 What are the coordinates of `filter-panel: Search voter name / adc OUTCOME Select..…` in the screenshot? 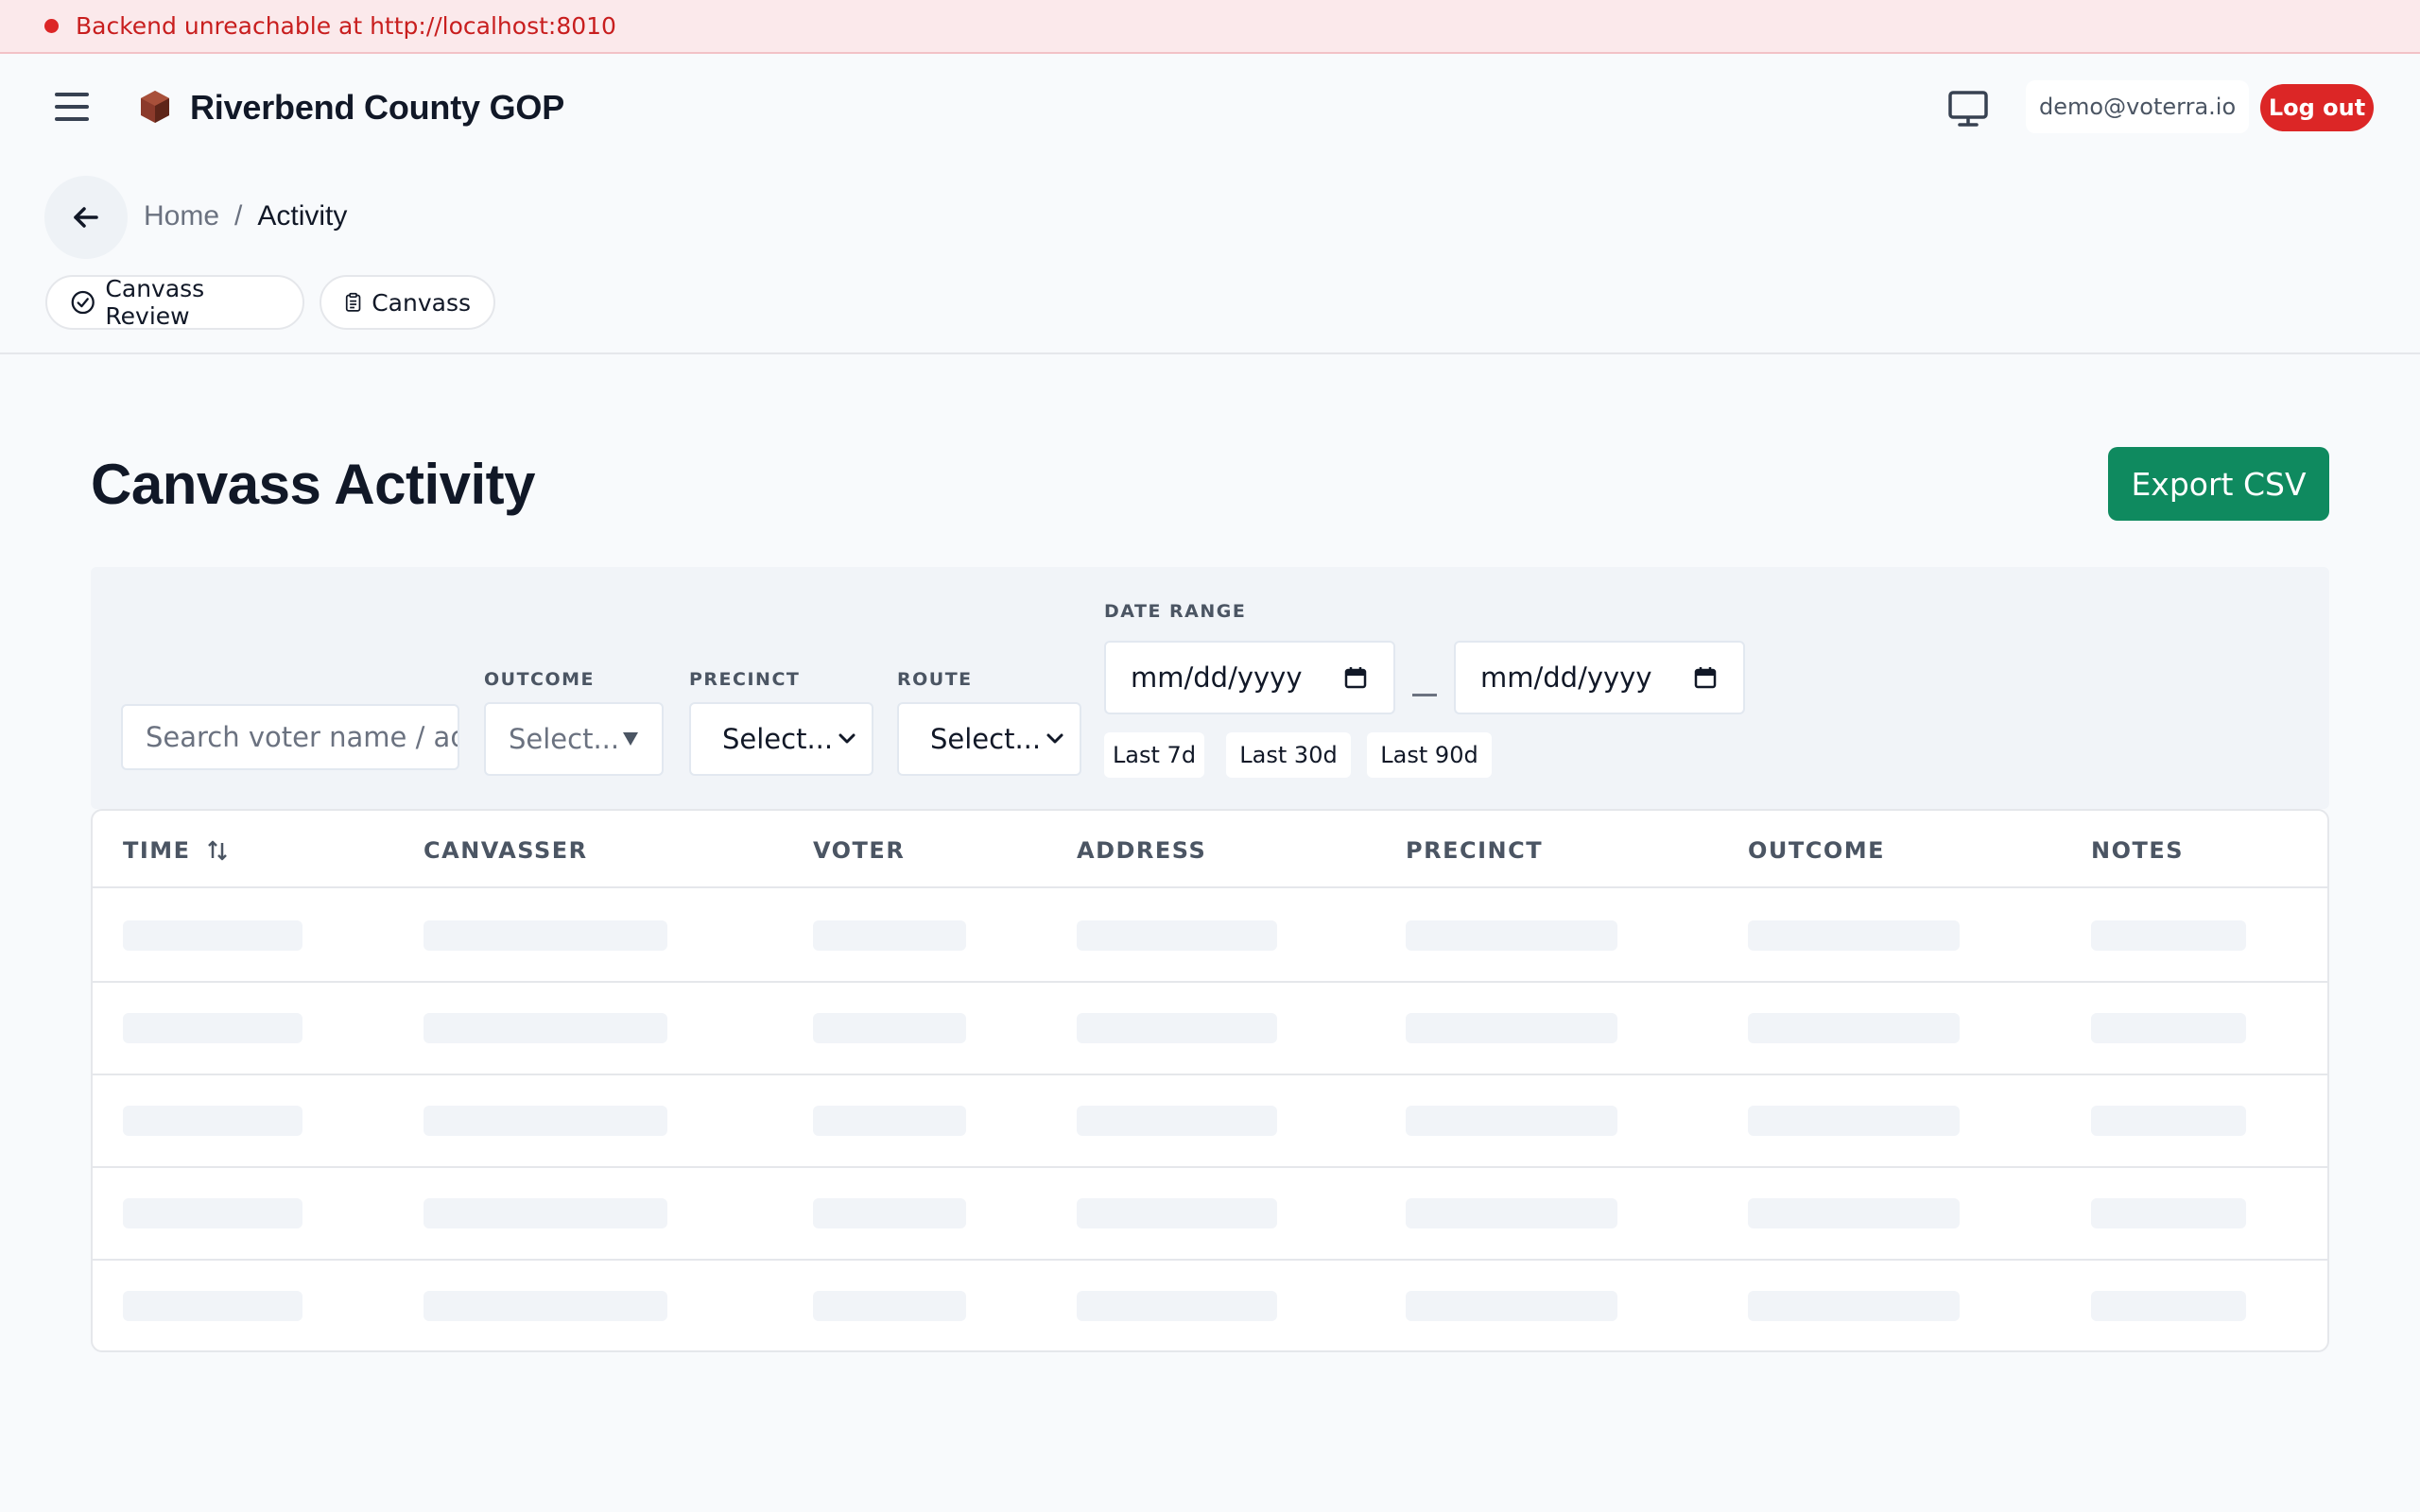 It's located at (1210, 688).